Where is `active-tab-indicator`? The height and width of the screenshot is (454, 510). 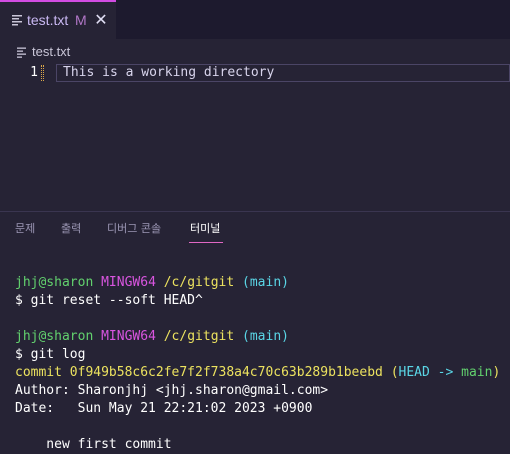 active-tab-indicator is located at coordinates (206, 242).